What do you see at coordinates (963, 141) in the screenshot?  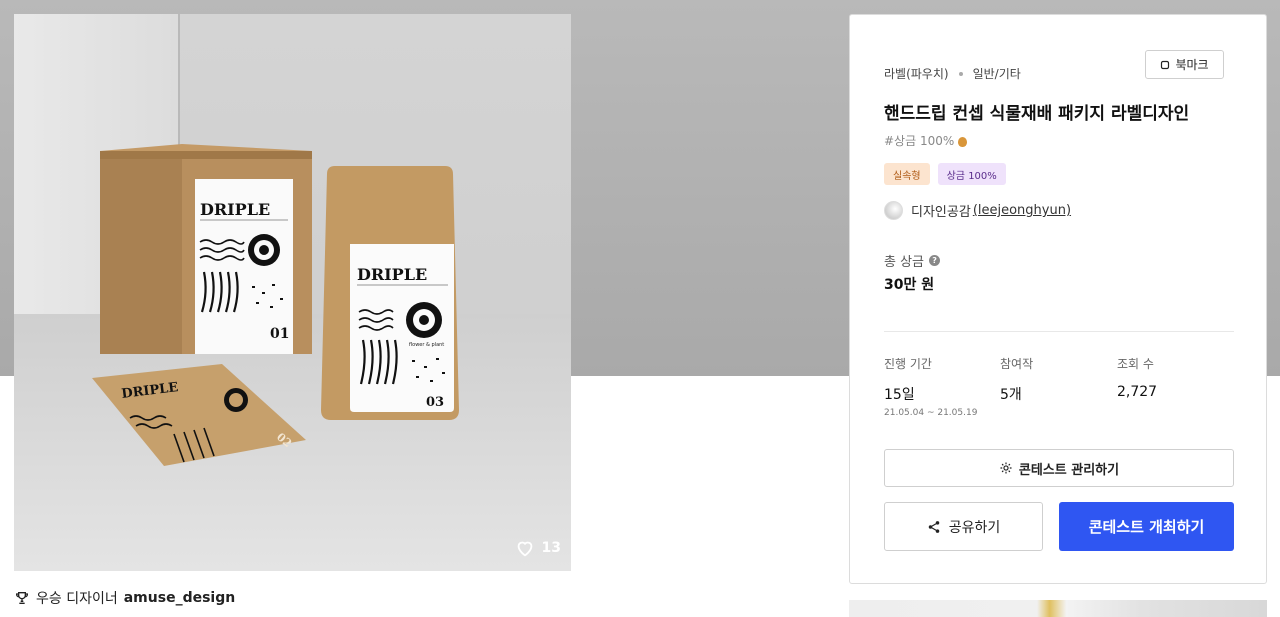 I see `moneybag-icon` at bounding box center [963, 141].